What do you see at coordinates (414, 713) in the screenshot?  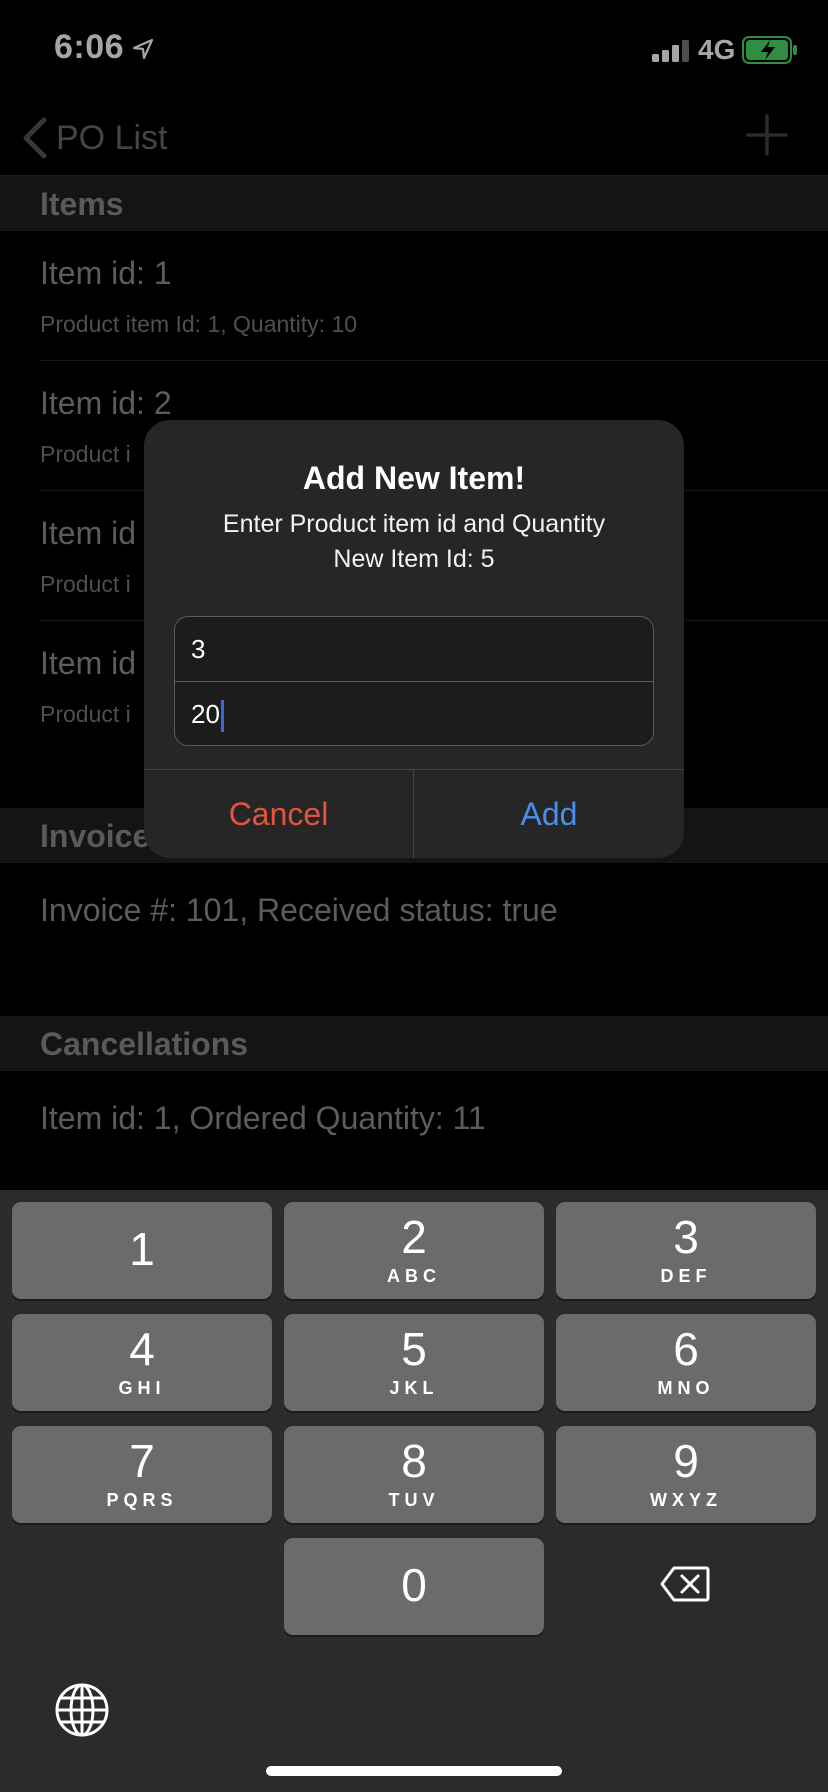 I see `quantity-field: 20` at bounding box center [414, 713].